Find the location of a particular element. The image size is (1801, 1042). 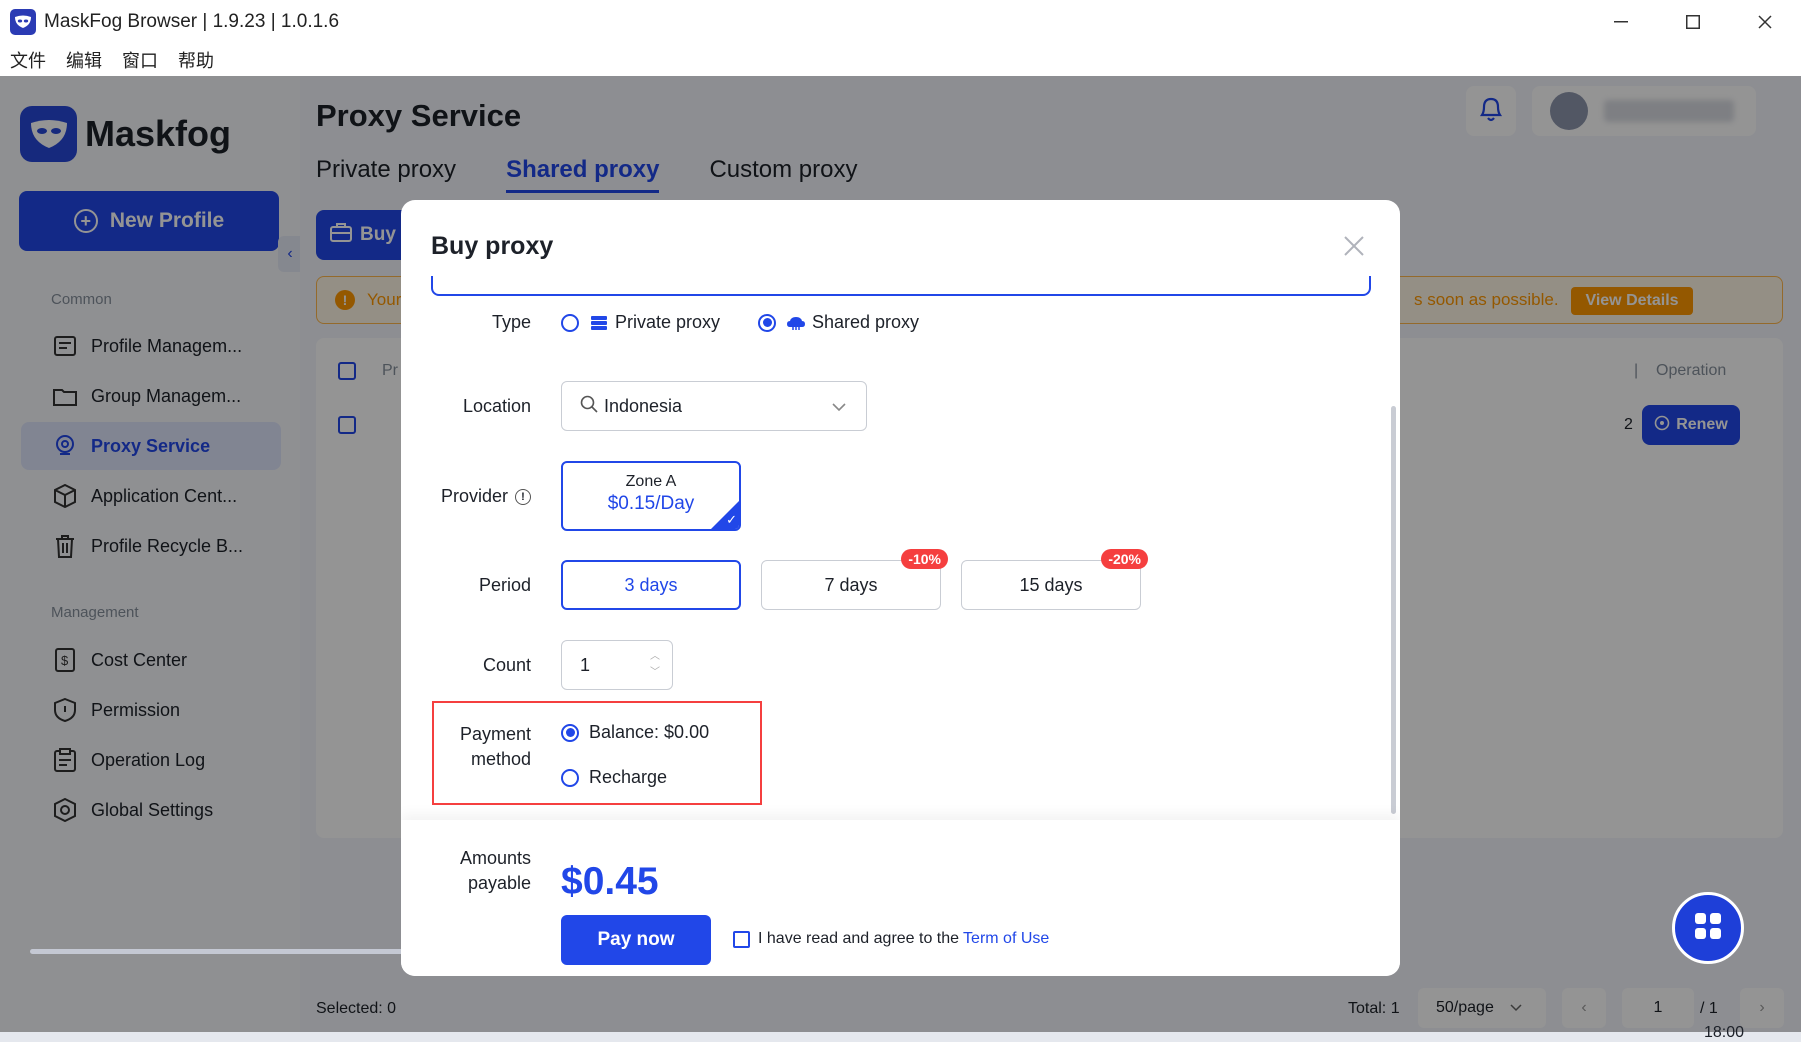

check-icon: ✓ is located at coordinates (731, 519).